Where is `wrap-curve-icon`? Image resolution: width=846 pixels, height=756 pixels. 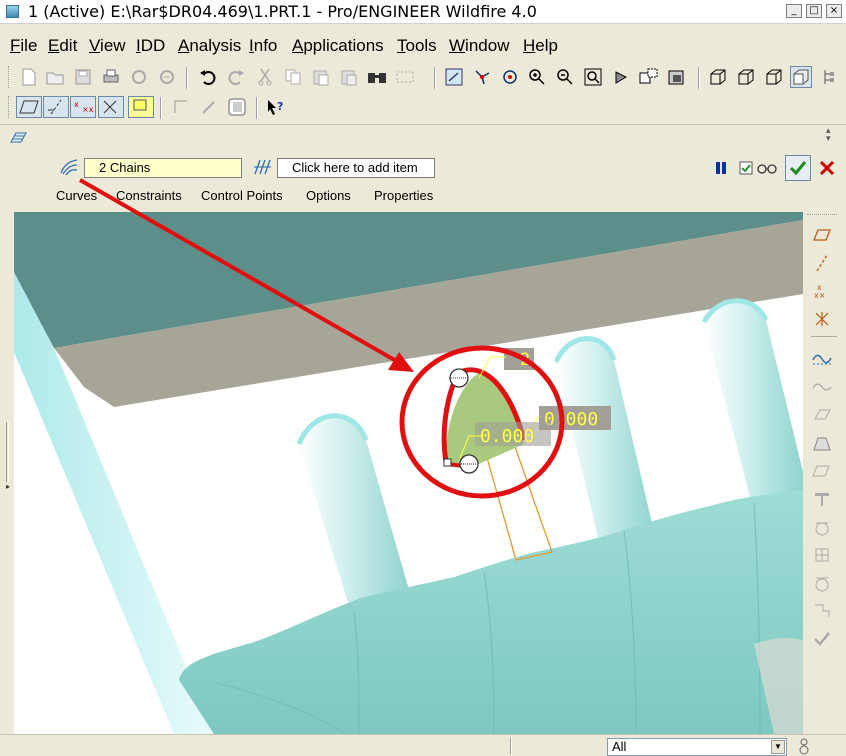
wrap-curve-icon is located at coordinates (822, 611).